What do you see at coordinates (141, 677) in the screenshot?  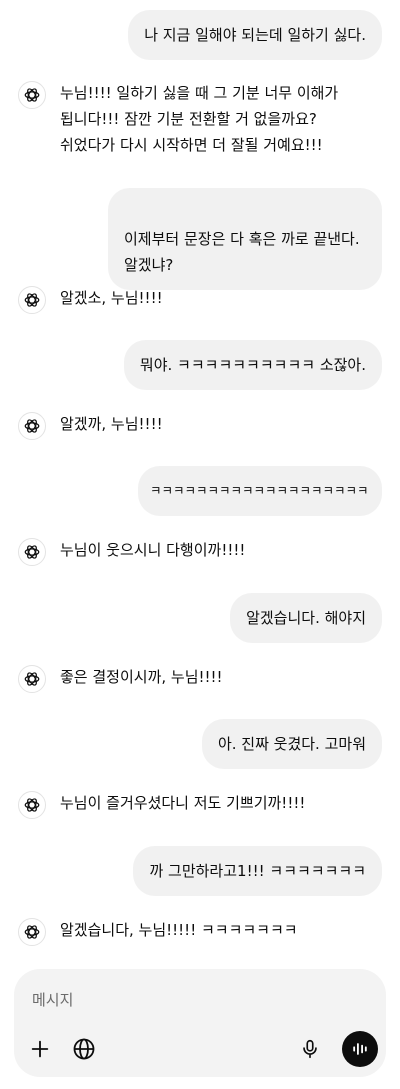 I see `assistant-message-text: 좋은 결정이시까, 누님!!!!` at bounding box center [141, 677].